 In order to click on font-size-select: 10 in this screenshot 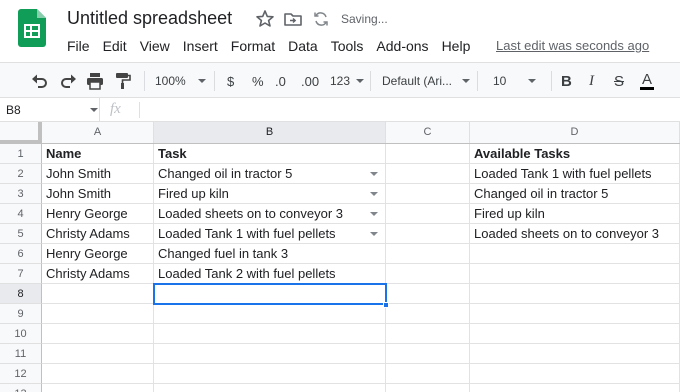, I will do `click(515, 81)`.